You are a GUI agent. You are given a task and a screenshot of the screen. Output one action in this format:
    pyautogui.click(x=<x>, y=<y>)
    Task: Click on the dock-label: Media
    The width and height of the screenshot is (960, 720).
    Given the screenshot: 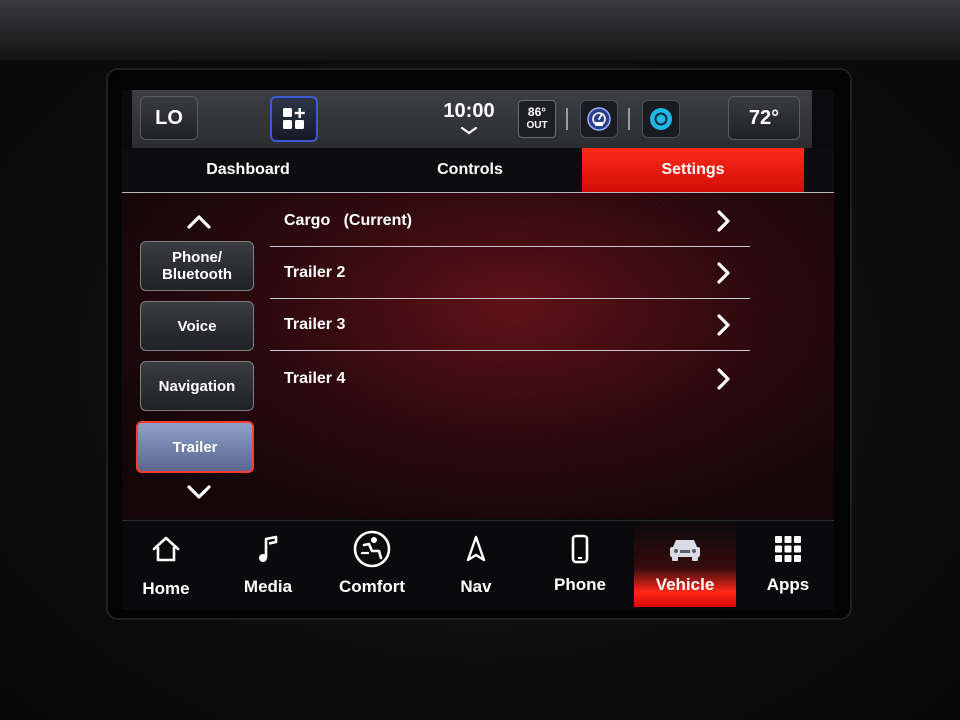 What is the action you would take?
    pyautogui.click(x=268, y=586)
    